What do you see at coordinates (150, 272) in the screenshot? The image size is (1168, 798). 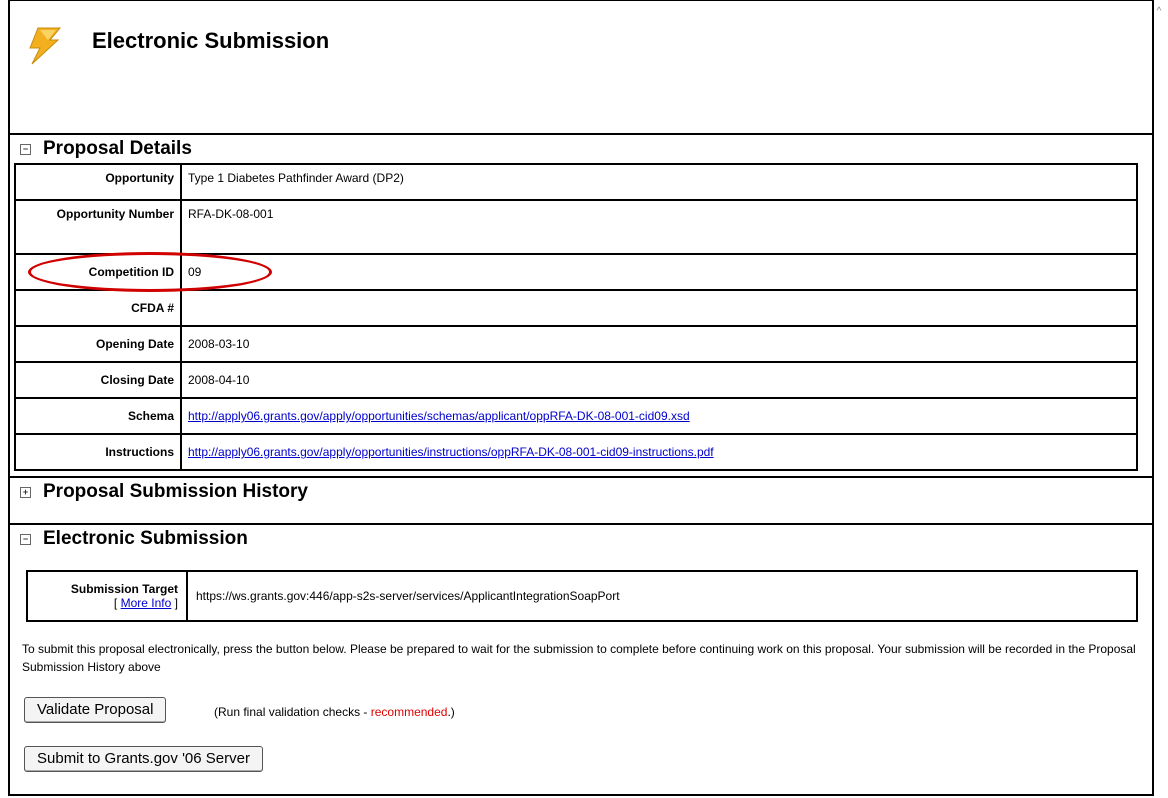 I see `annotation-ellipse` at bounding box center [150, 272].